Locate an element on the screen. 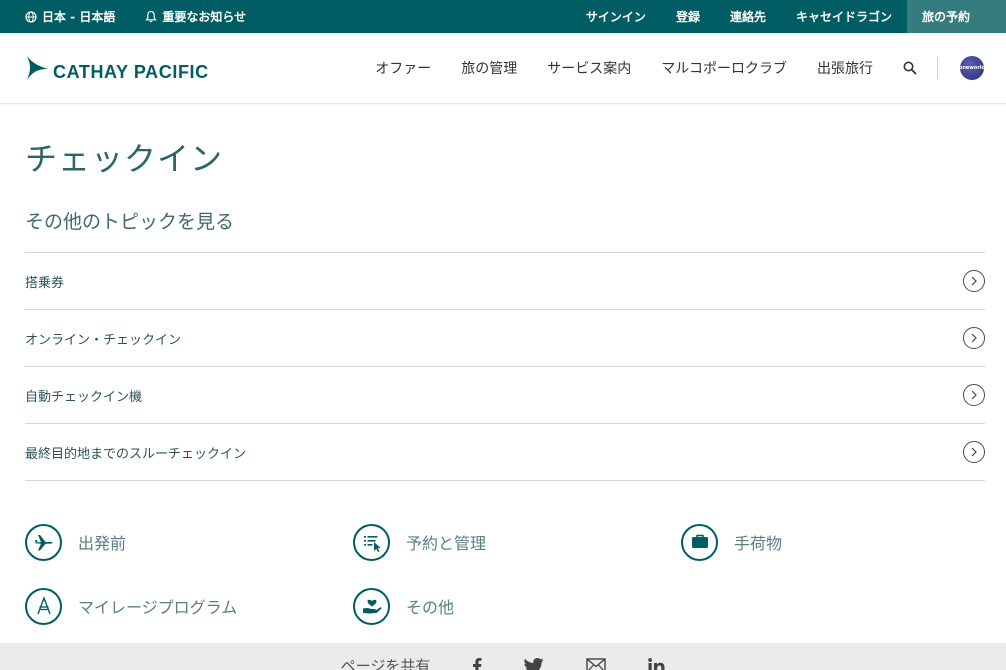  language-selector: 日本 - 日本語 is located at coordinates (70, 16).